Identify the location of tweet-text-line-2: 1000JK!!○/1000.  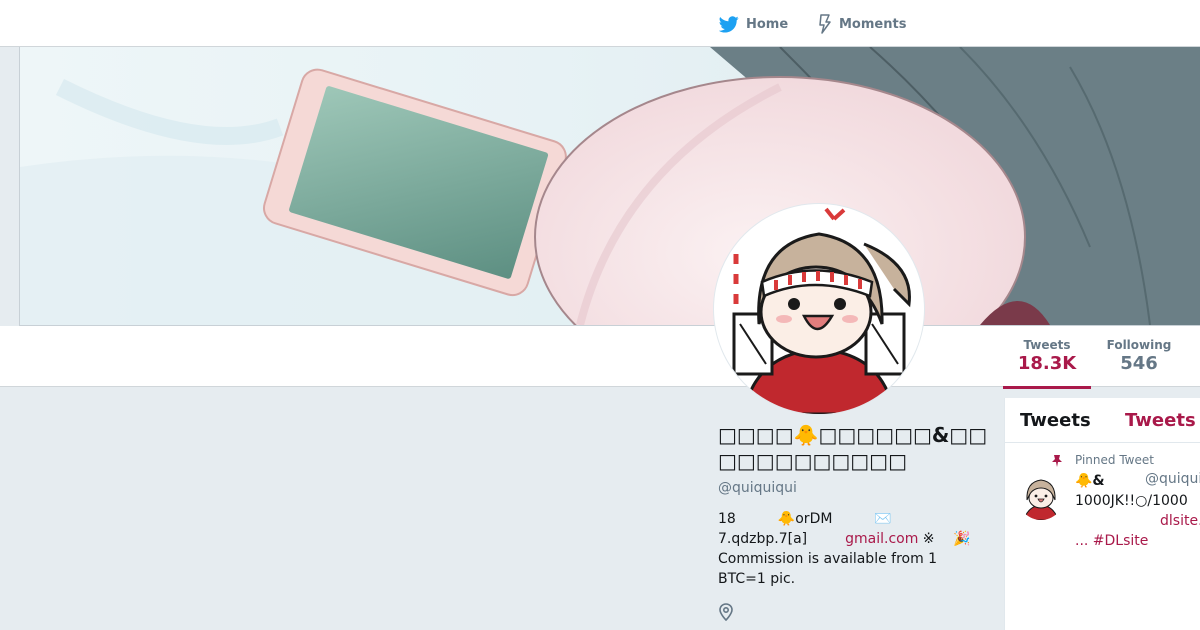
(1131, 501).